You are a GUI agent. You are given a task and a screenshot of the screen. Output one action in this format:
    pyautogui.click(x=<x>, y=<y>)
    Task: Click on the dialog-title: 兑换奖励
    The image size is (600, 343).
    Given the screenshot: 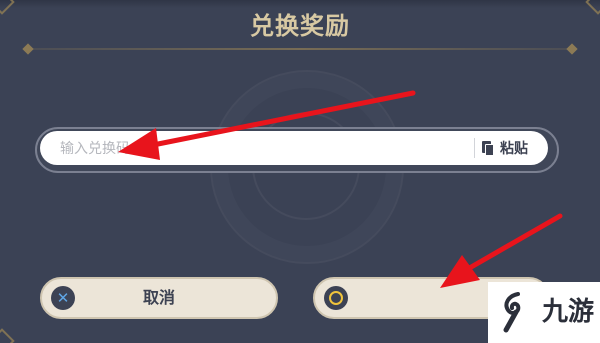 What is the action you would take?
    pyautogui.click(x=300, y=26)
    